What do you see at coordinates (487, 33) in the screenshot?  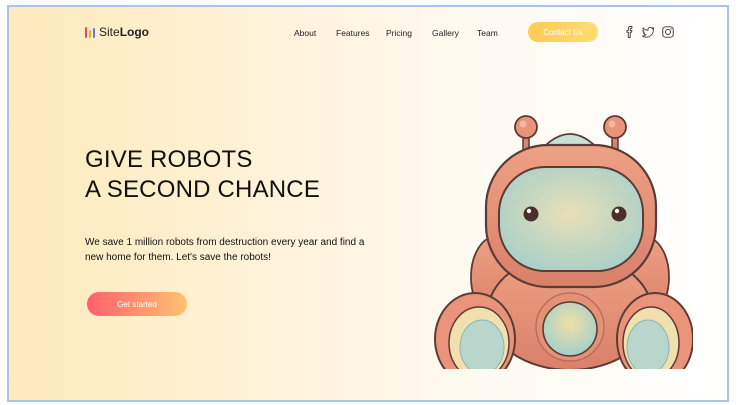 I see `nav-team: Team` at bounding box center [487, 33].